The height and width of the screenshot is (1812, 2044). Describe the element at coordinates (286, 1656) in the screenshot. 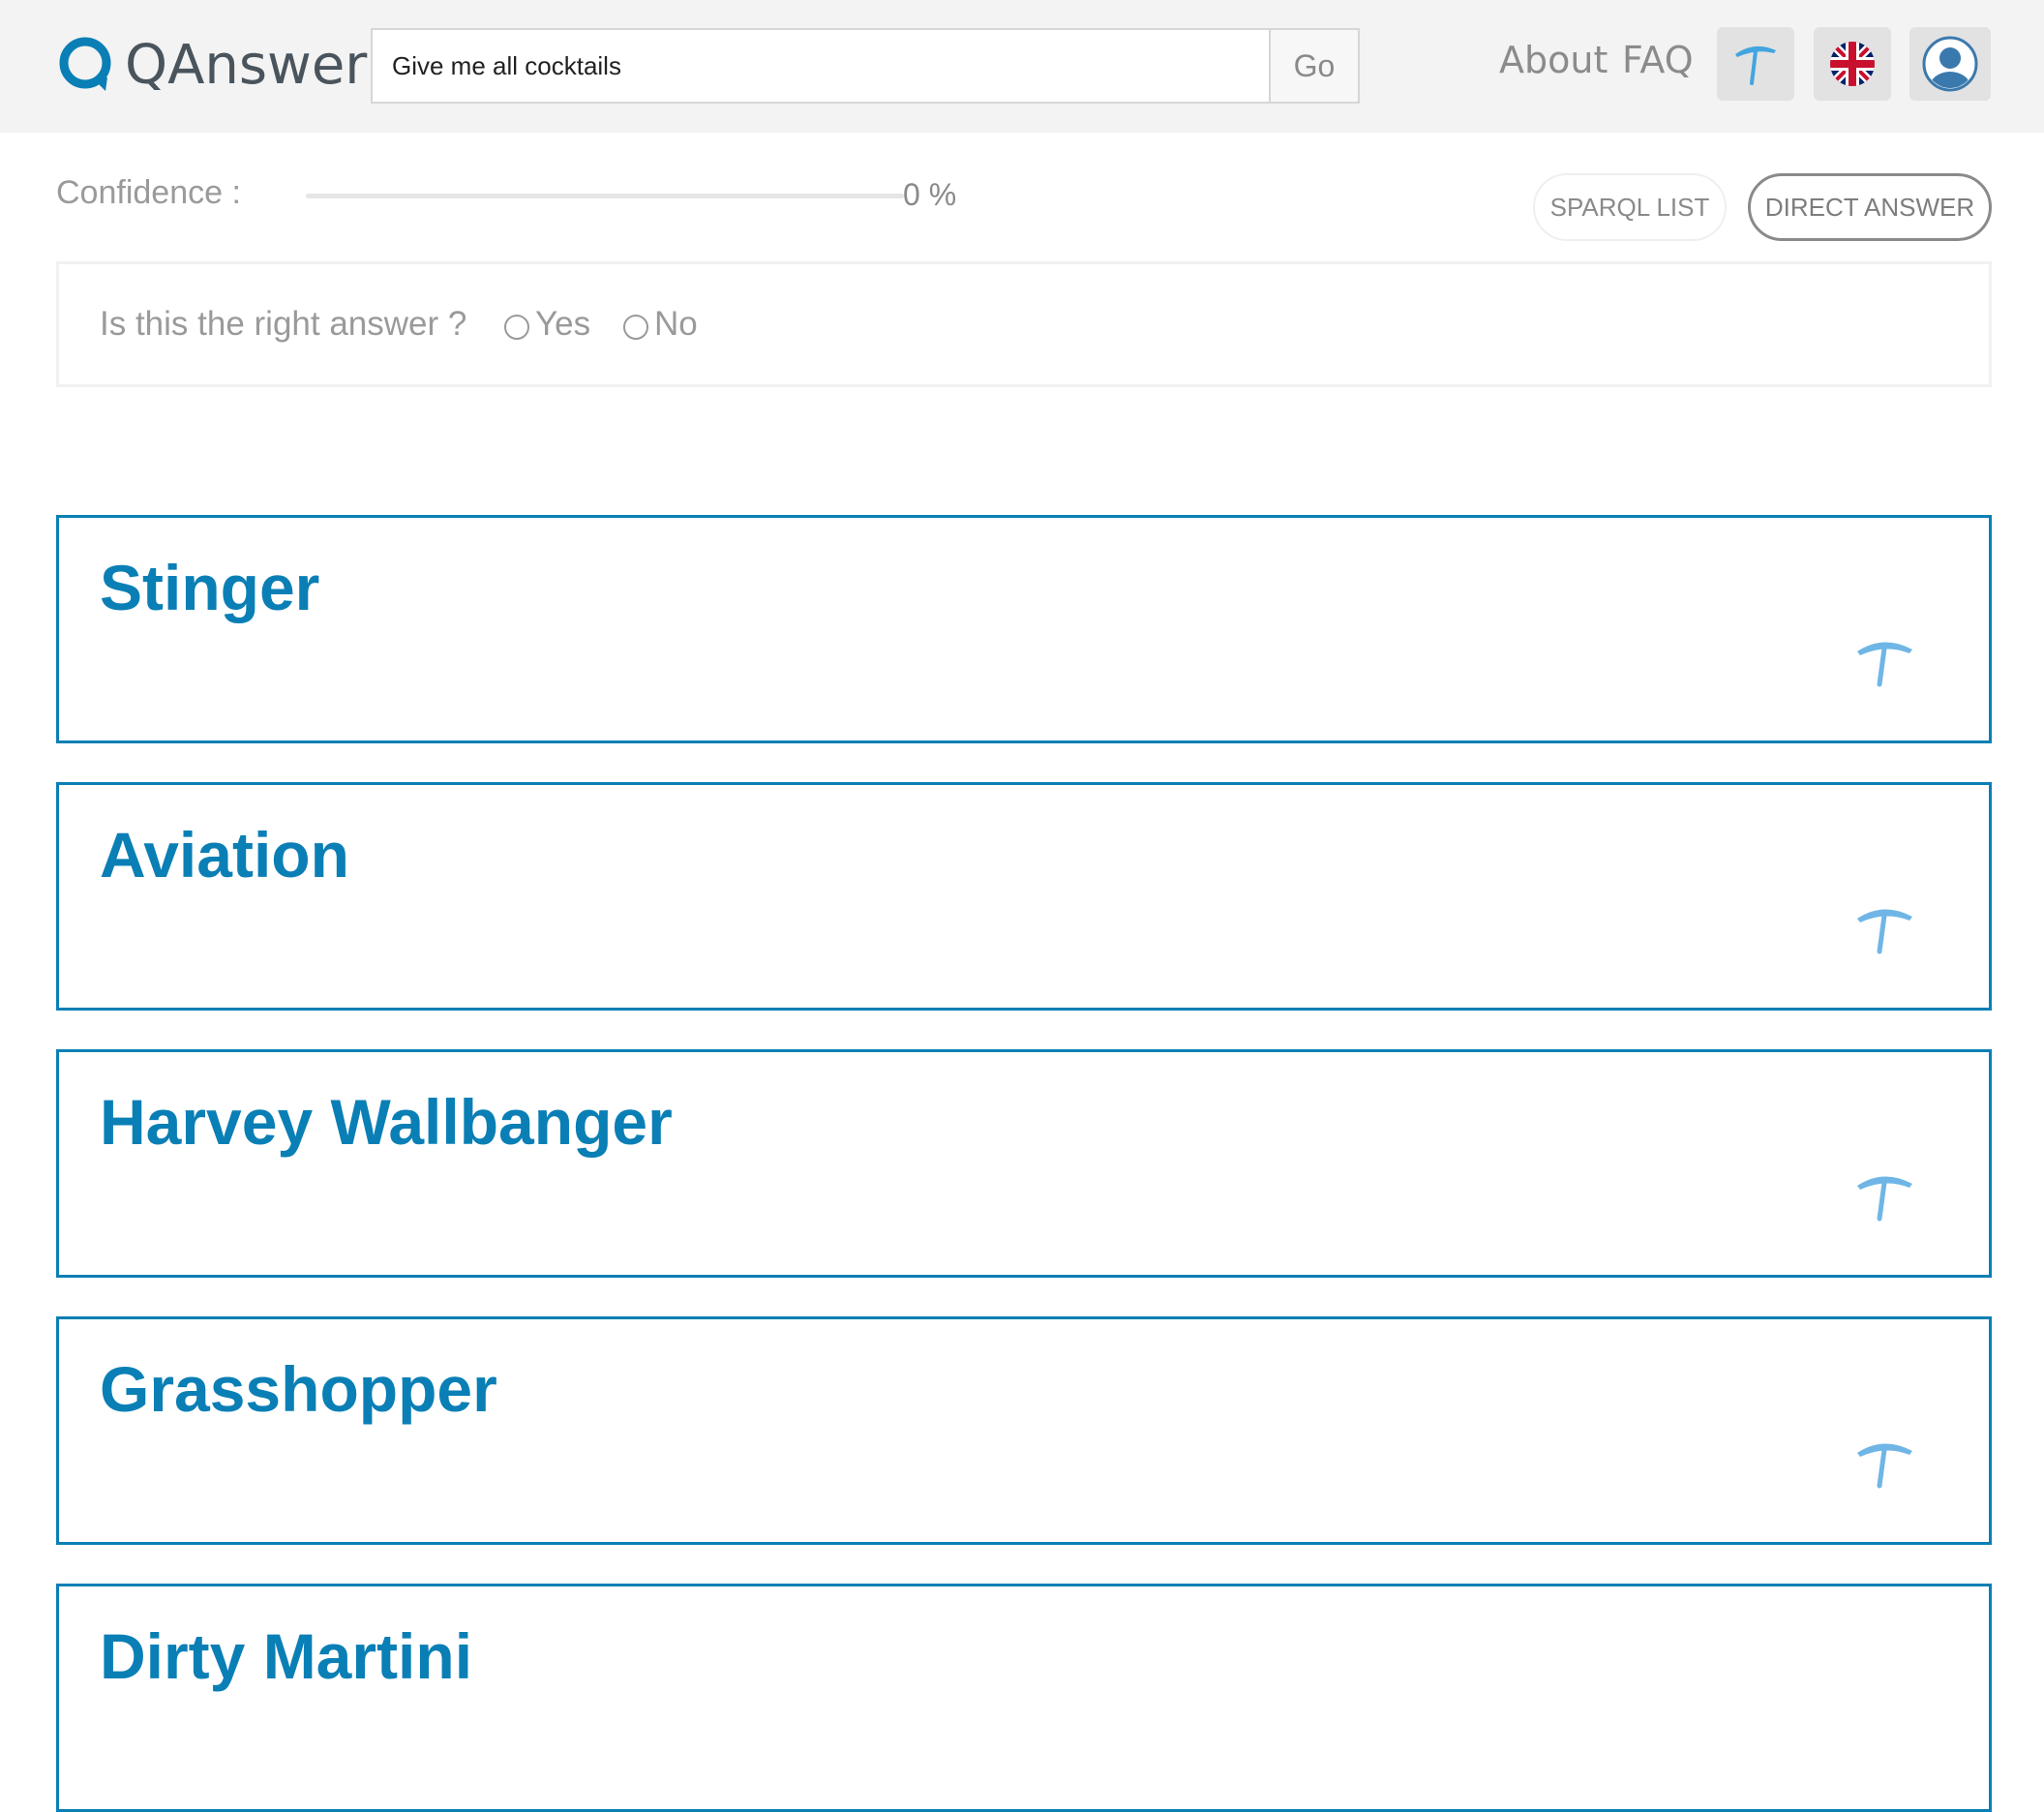

I see `result-title: Dirty Martini` at that location.